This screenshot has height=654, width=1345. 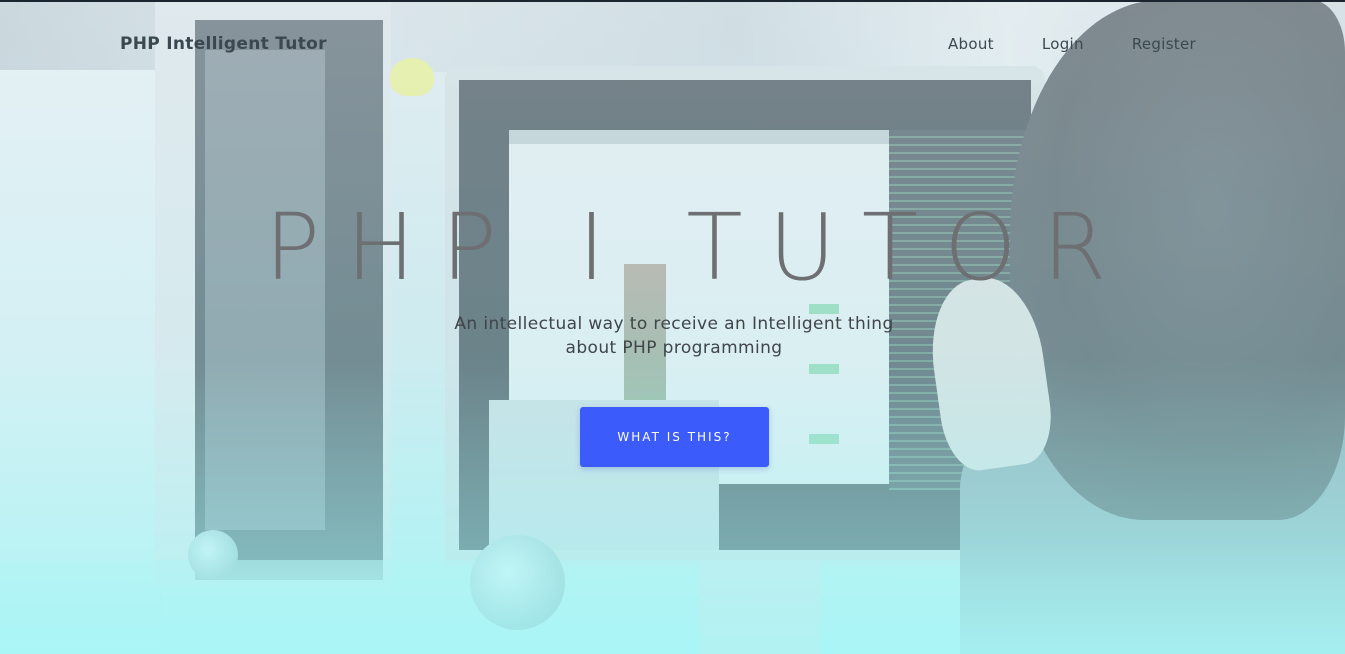 I want to click on nav-links: About Login Register, so click(x=1096, y=44).